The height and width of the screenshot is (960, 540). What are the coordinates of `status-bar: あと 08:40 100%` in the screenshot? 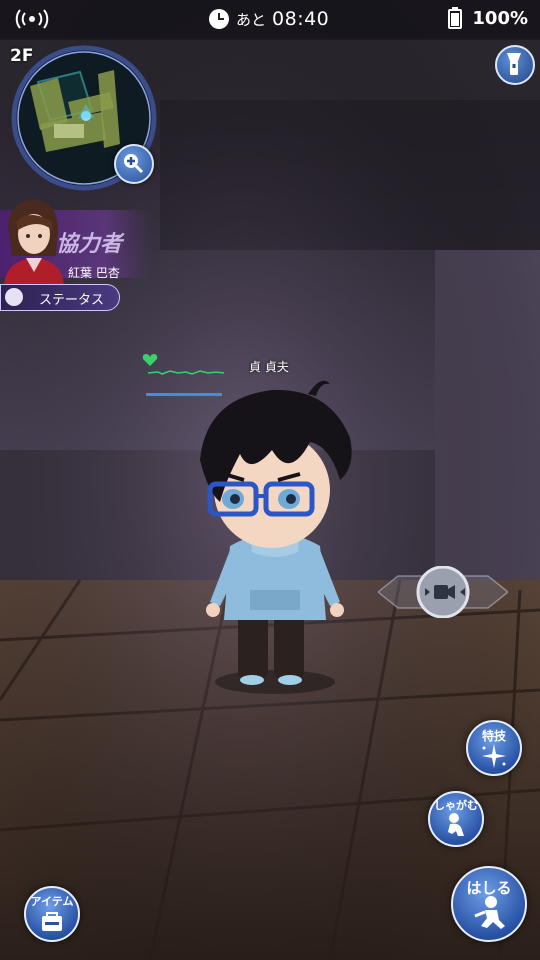 It's located at (270, 19).